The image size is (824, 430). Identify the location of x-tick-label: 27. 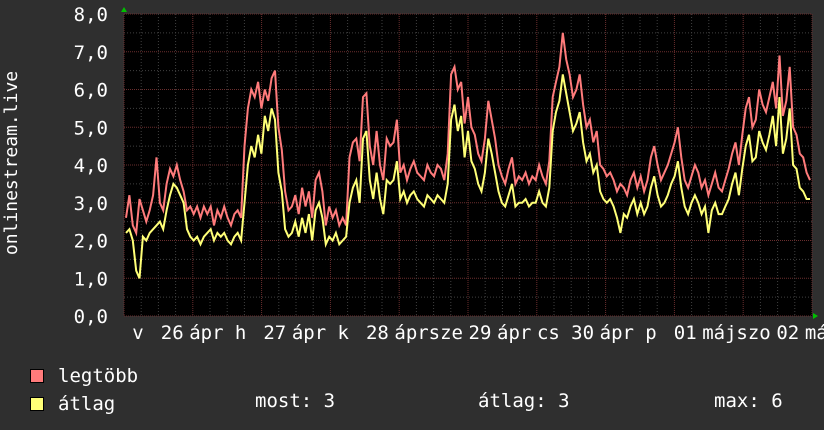
(274, 333).